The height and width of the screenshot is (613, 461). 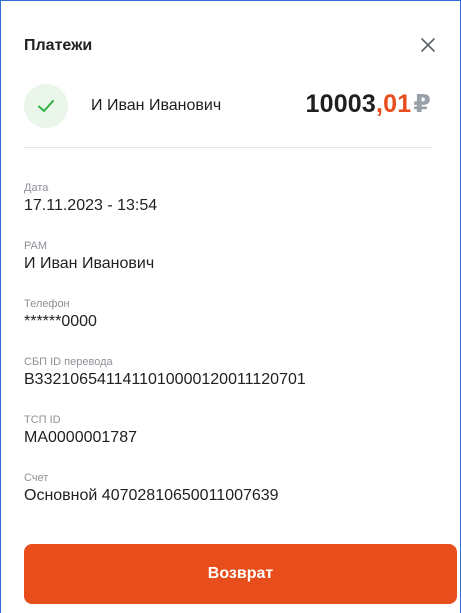 I want to click on field-date: Дата 17.11.2023 - 13:54, so click(x=90, y=198).